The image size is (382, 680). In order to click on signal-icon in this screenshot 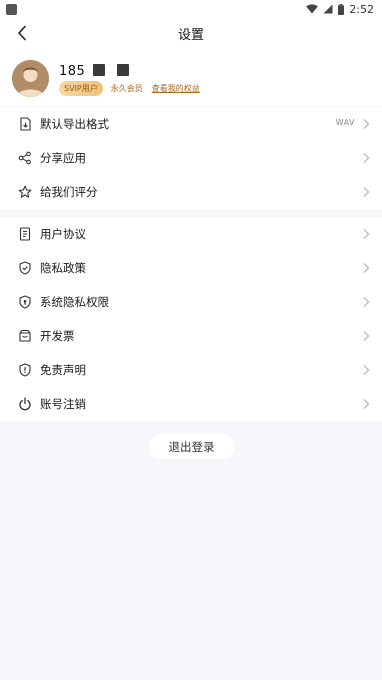, I will do `click(328, 9)`.